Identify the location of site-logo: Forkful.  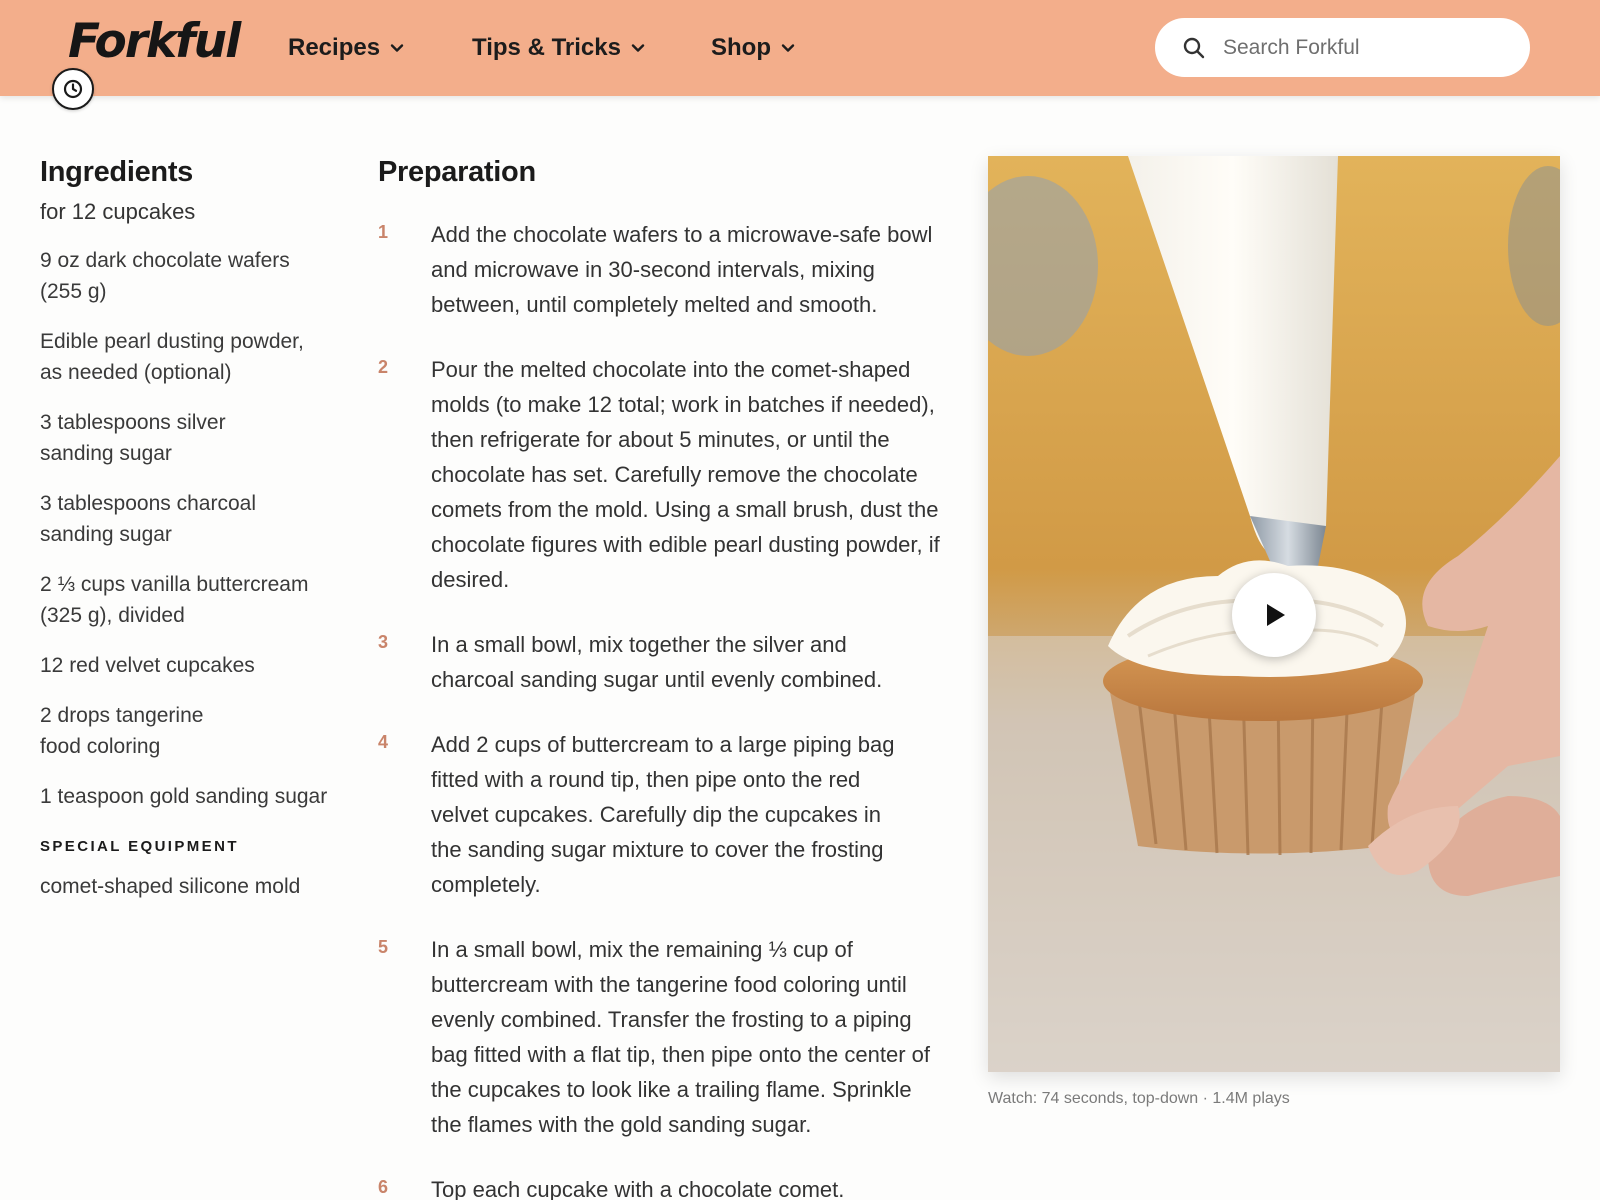
(154, 41).